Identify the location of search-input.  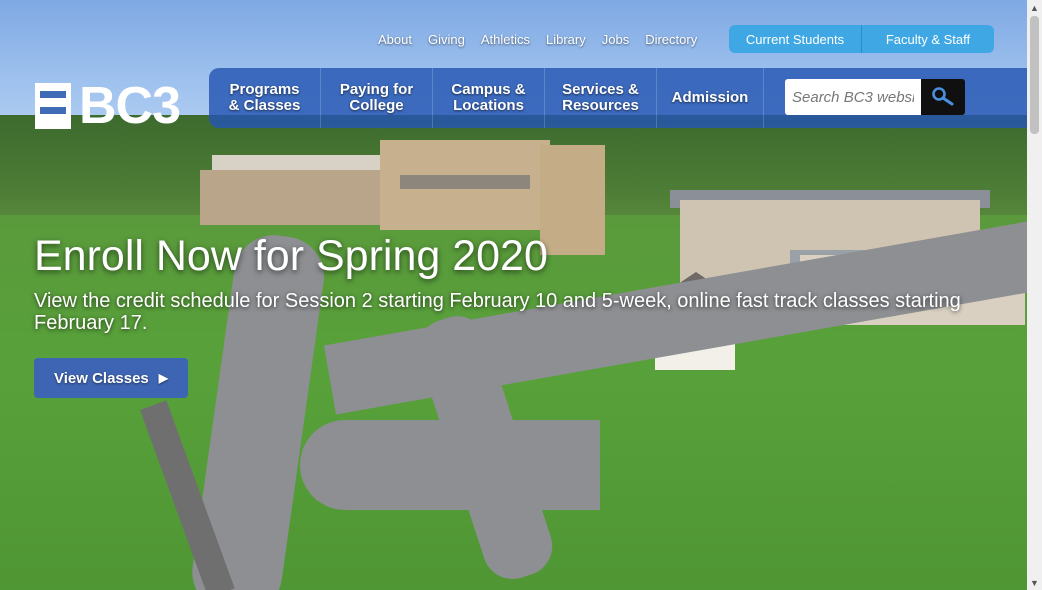
(853, 97).